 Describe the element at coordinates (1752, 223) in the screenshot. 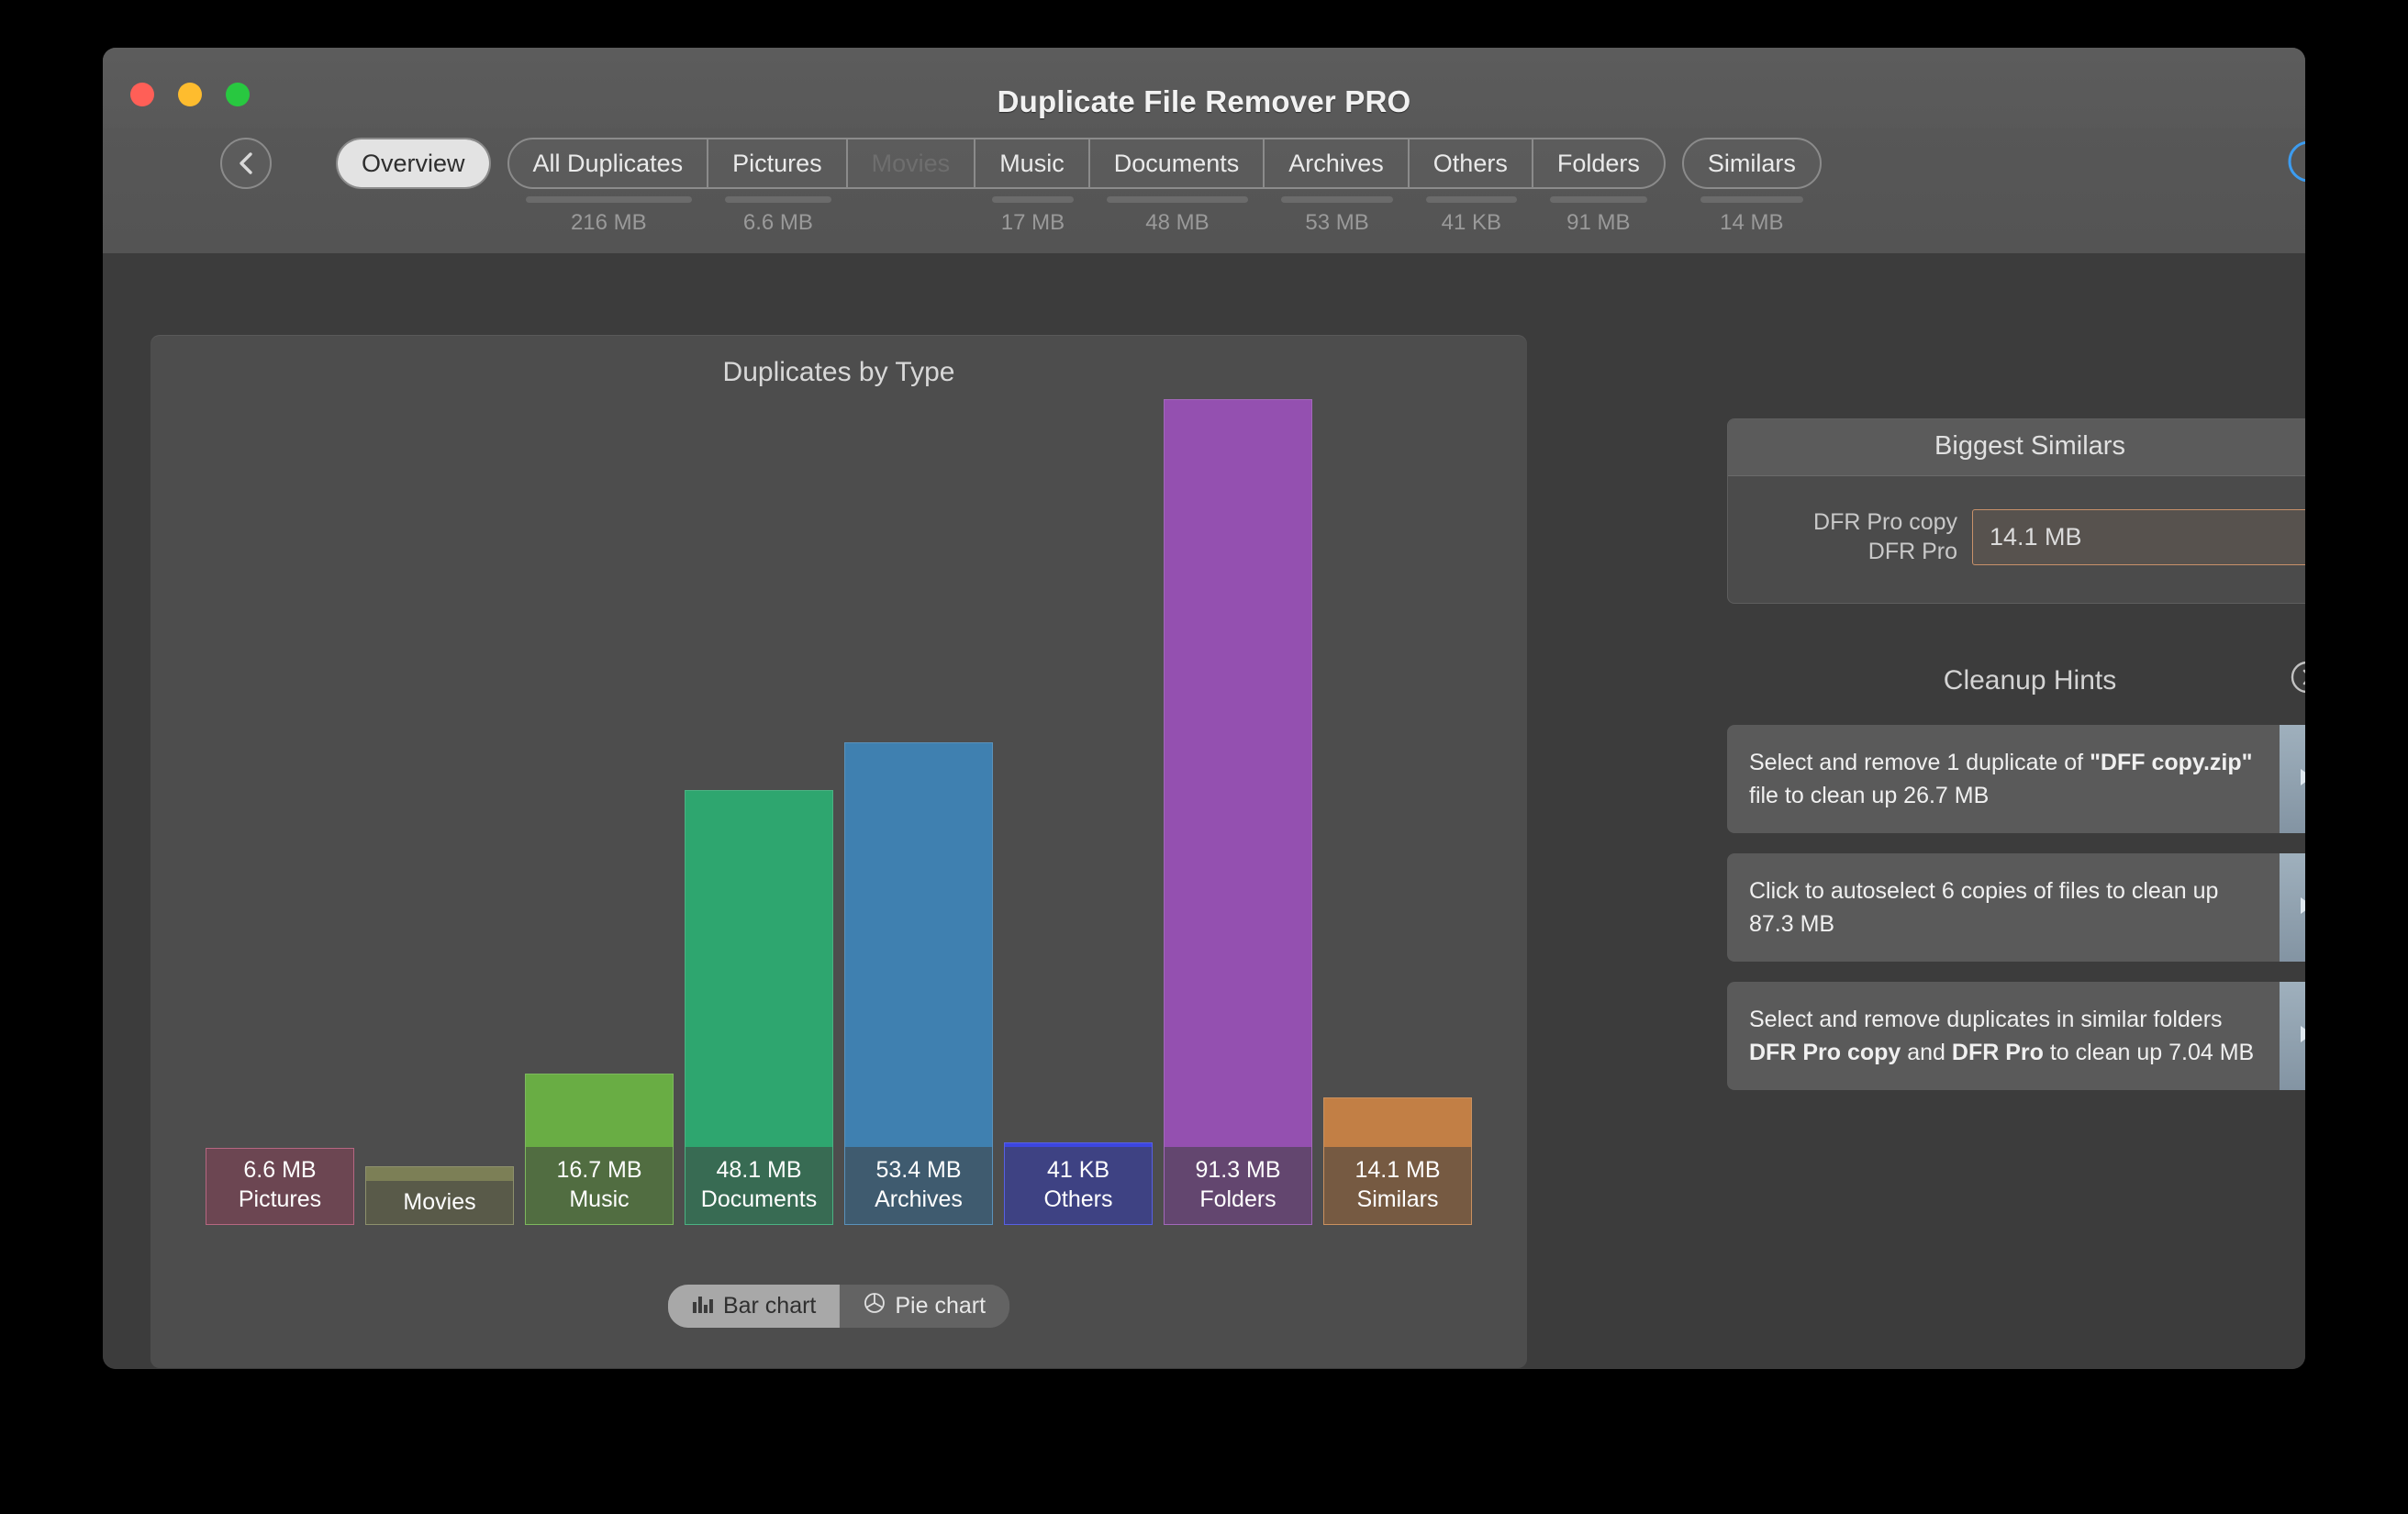

I see `tab-size-text: 14 MB` at that location.